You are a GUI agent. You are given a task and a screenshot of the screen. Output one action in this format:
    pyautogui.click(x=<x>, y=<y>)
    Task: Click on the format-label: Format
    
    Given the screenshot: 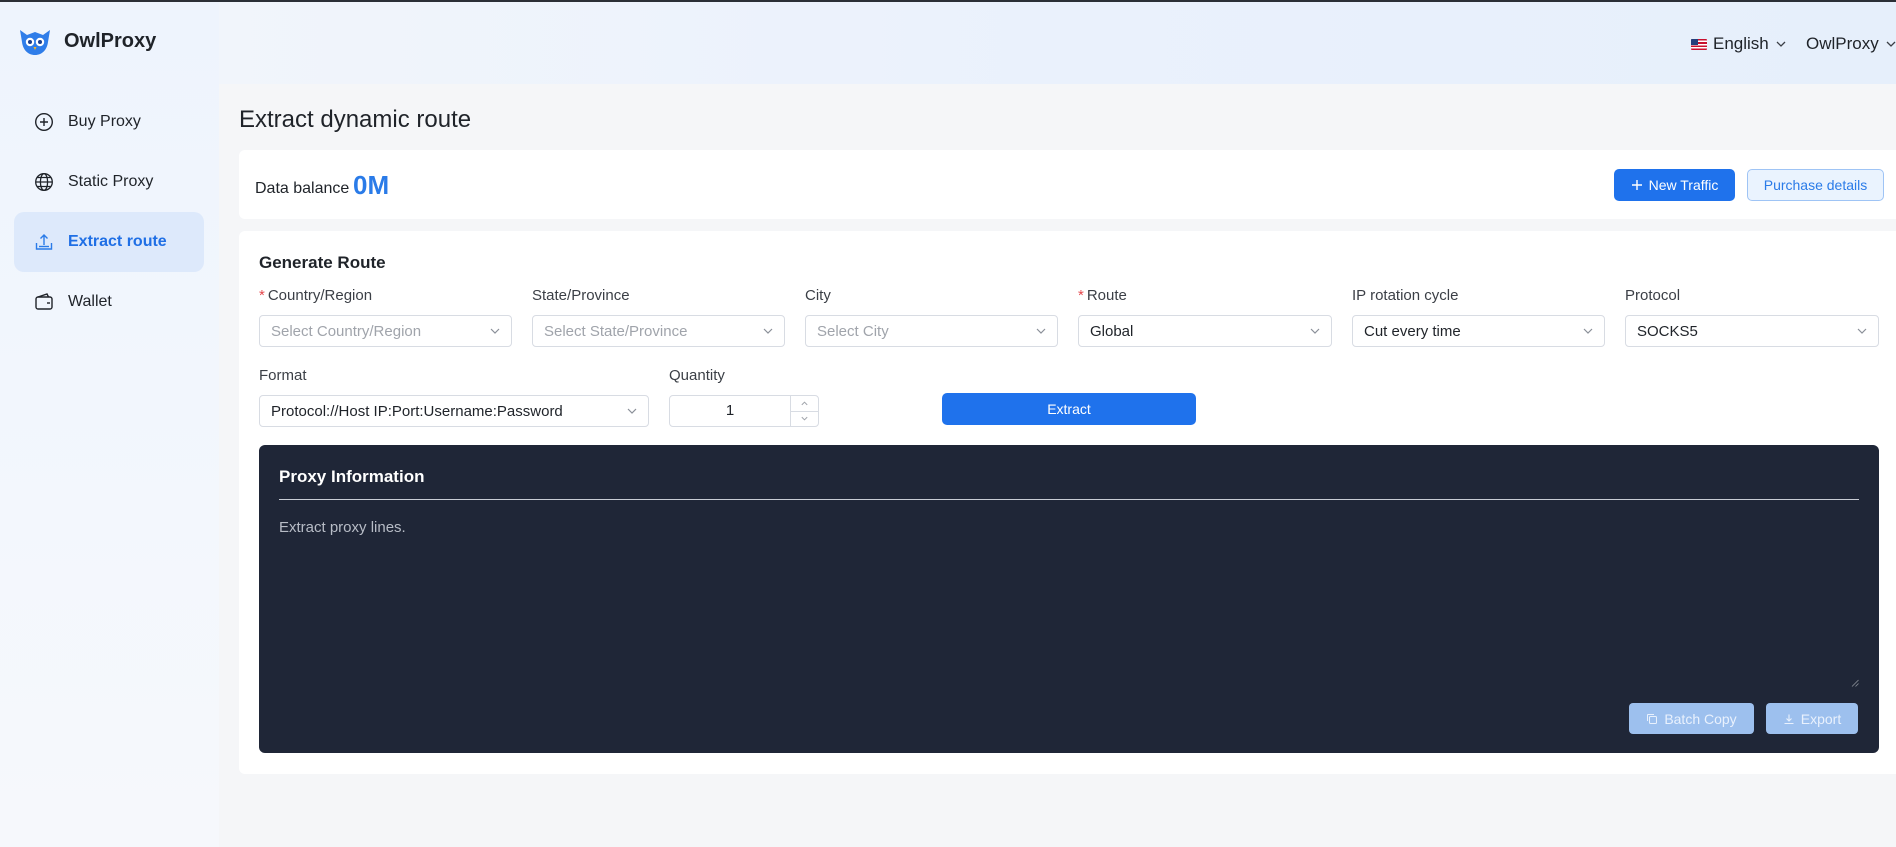 What is the action you would take?
    pyautogui.click(x=283, y=375)
    